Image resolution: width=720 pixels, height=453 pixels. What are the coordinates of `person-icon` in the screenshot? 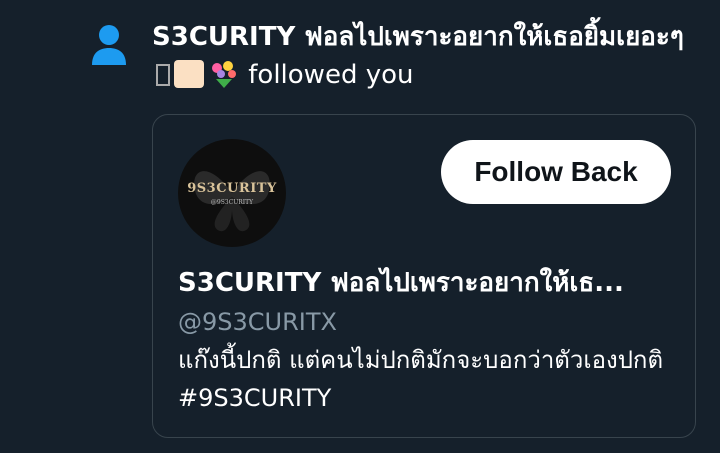 It's located at (109, 45).